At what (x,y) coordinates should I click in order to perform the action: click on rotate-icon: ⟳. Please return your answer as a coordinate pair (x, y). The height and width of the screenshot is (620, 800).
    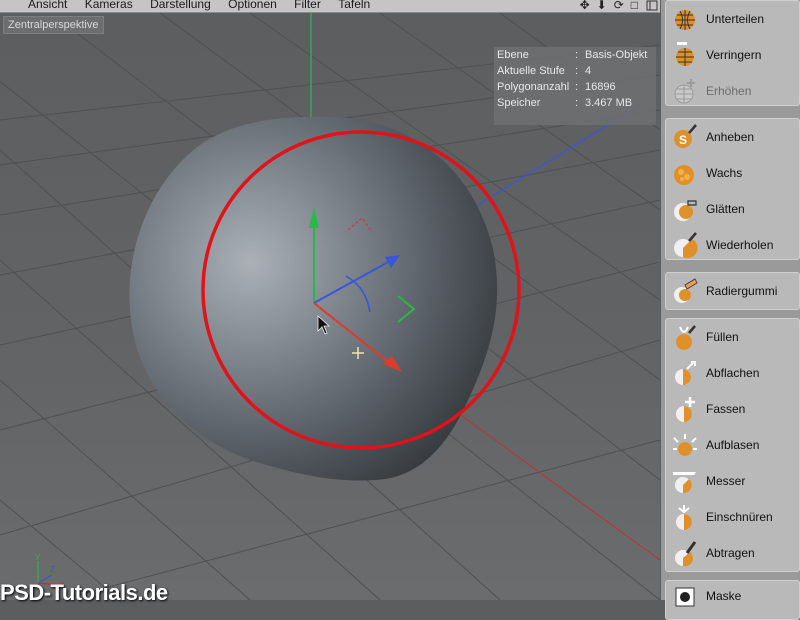
    Looking at the image, I should click on (621, 6).